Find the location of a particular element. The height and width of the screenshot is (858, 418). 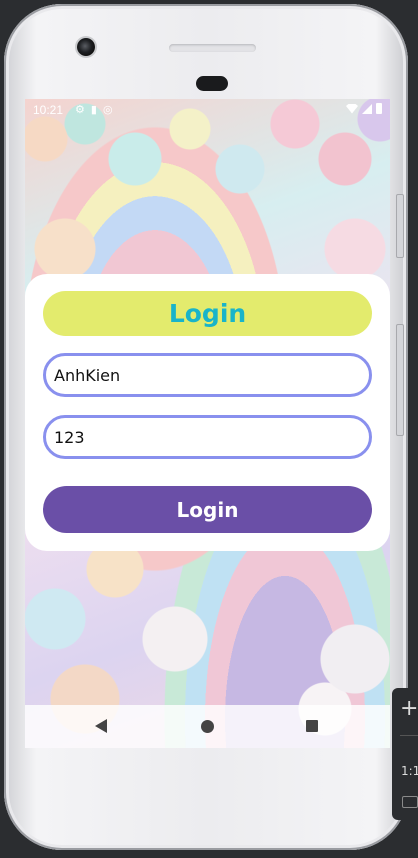

password-field is located at coordinates (207, 437).